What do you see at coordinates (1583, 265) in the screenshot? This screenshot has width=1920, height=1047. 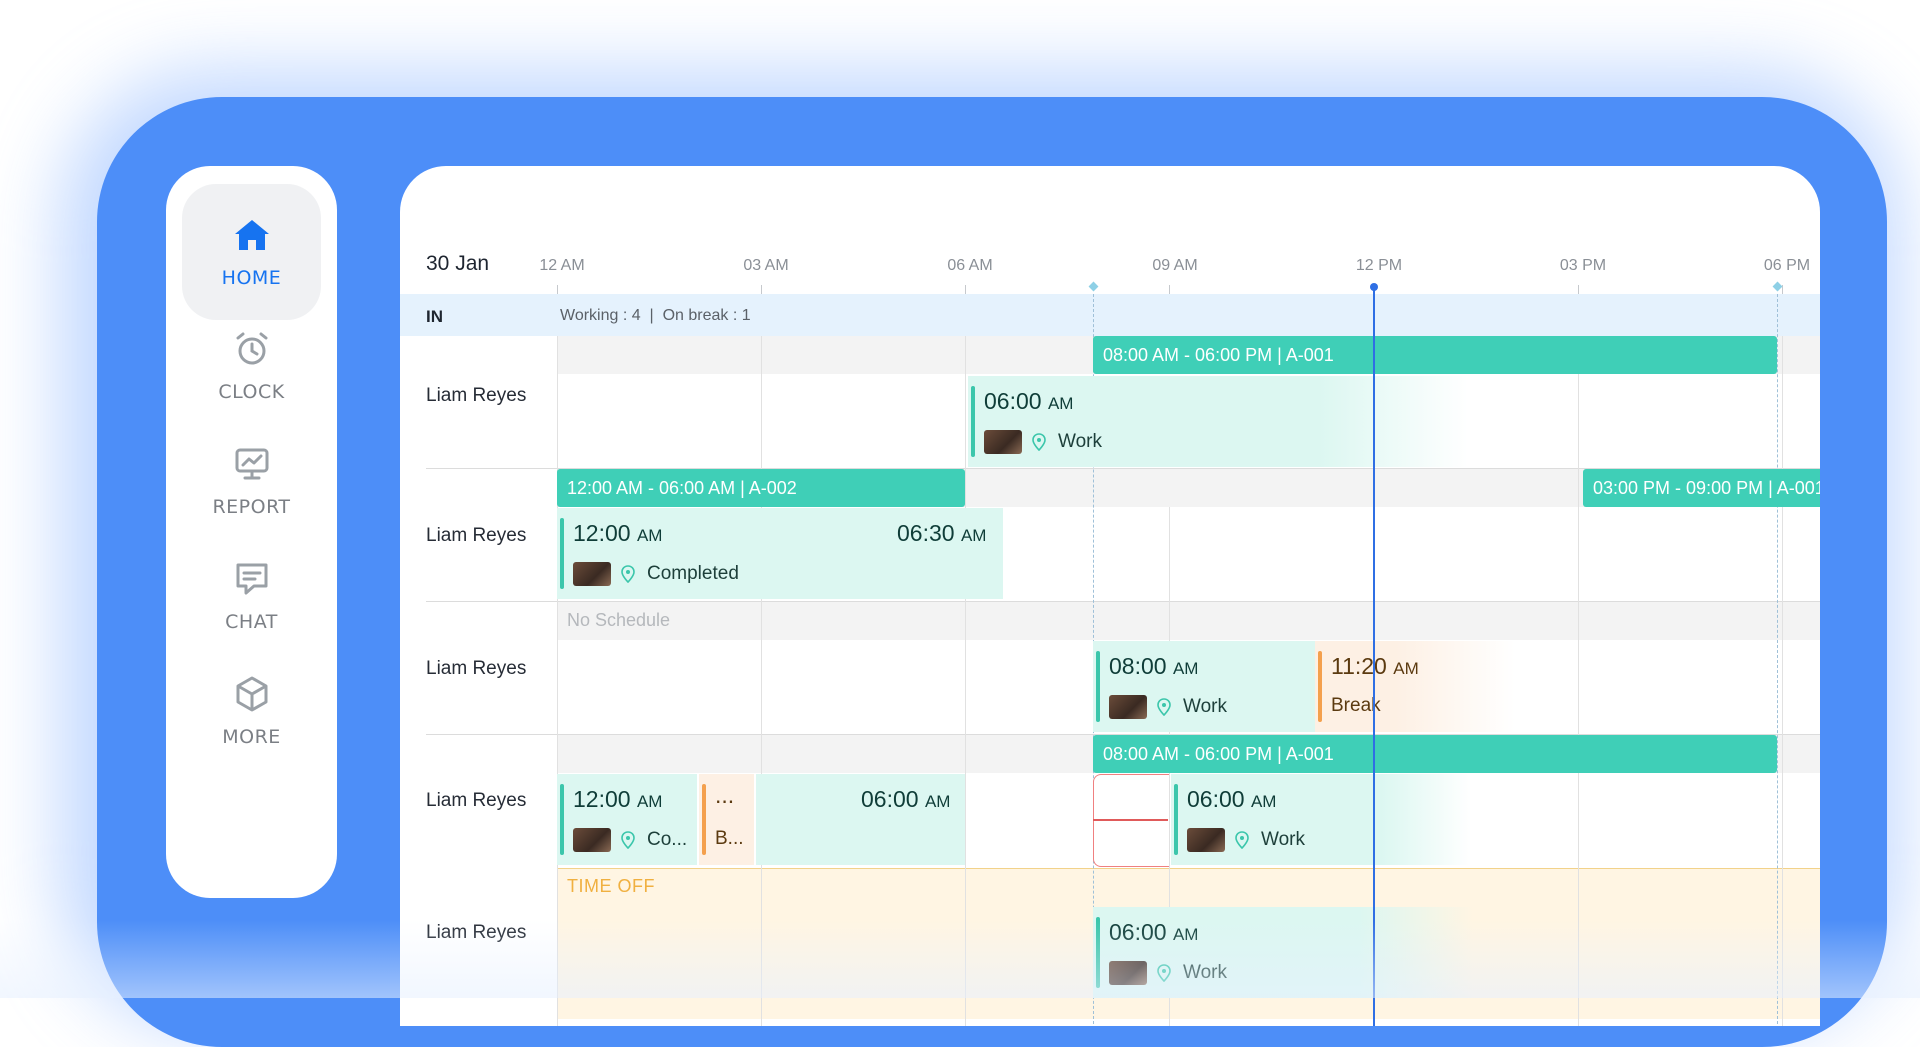 I see `tick-label: 03 PM` at bounding box center [1583, 265].